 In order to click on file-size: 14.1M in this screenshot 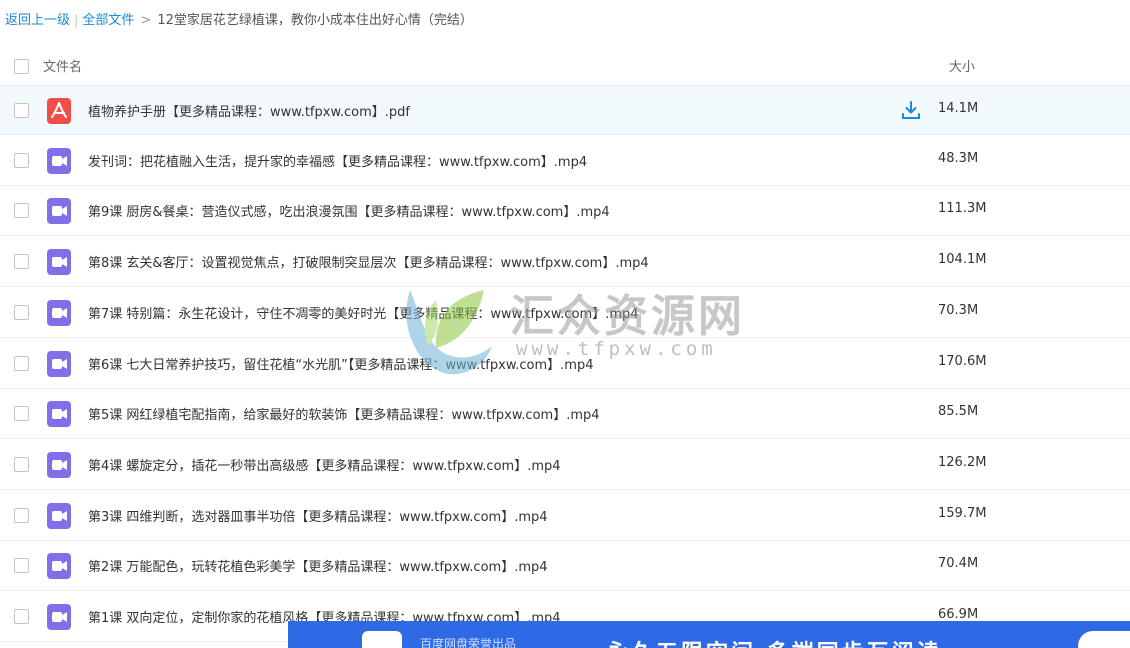, I will do `click(958, 108)`.